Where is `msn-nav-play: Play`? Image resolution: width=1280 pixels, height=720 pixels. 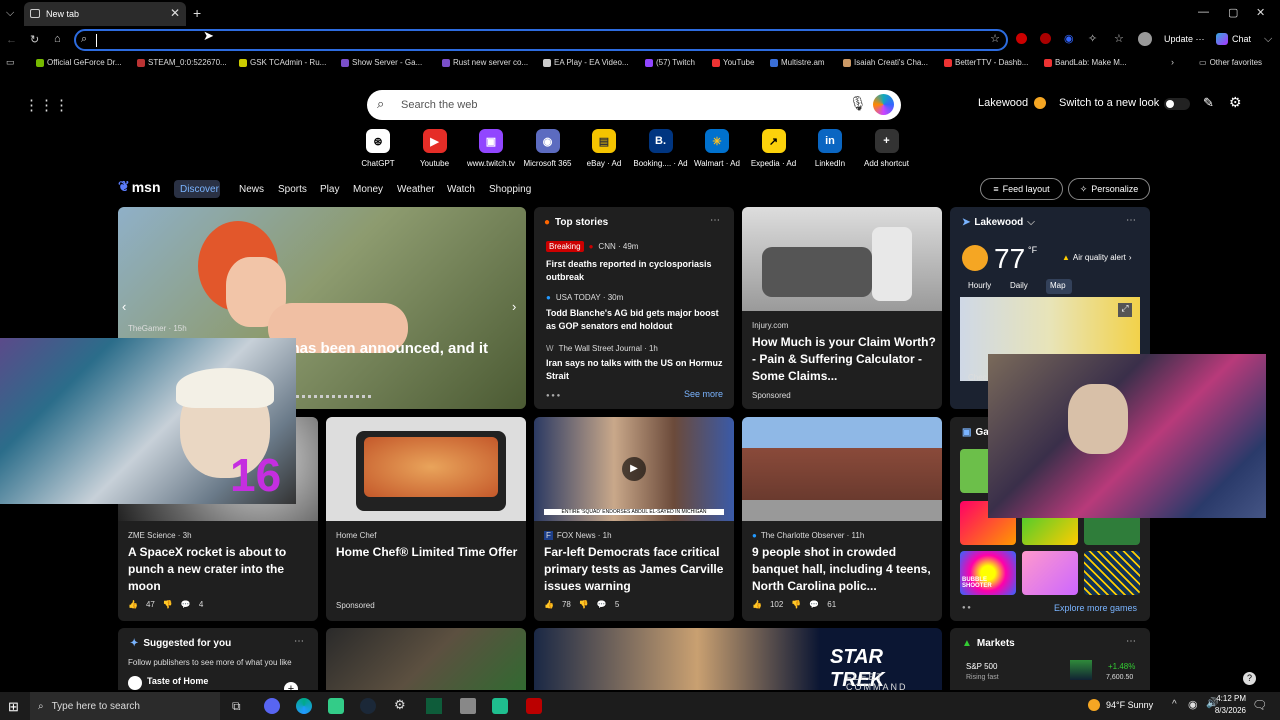
msn-nav-play: Play is located at coordinates (329, 189).